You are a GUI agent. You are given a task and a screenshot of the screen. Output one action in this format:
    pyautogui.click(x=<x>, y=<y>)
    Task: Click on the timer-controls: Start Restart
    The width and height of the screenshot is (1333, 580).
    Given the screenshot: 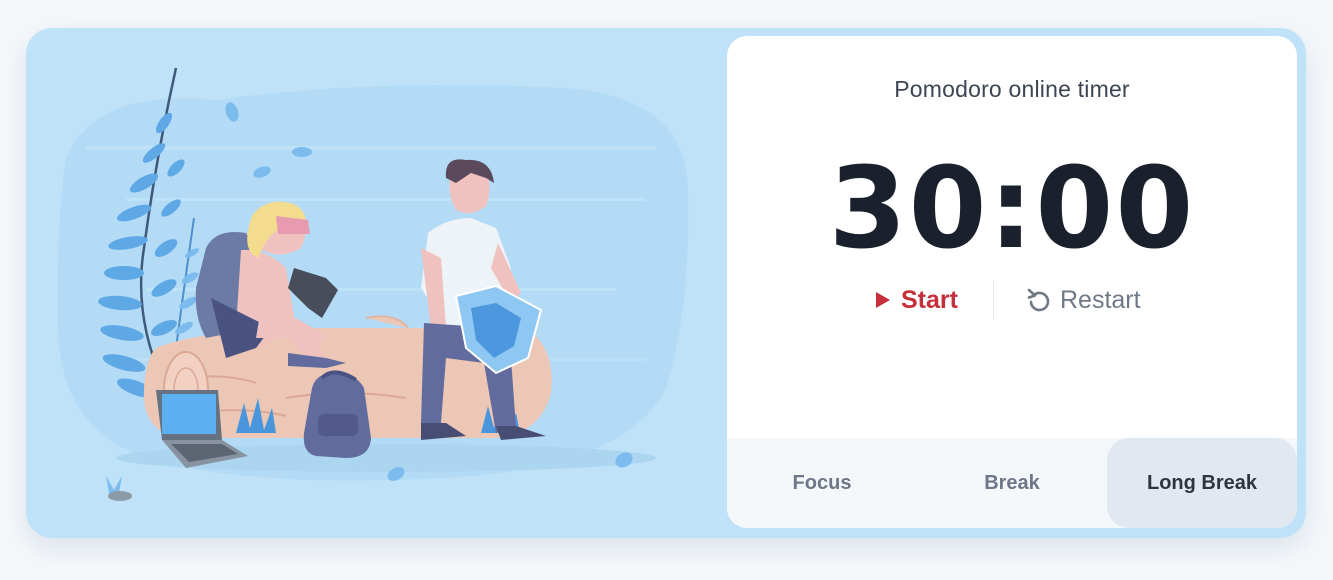 What is the action you would take?
    pyautogui.click(x=1012, y=300)
    